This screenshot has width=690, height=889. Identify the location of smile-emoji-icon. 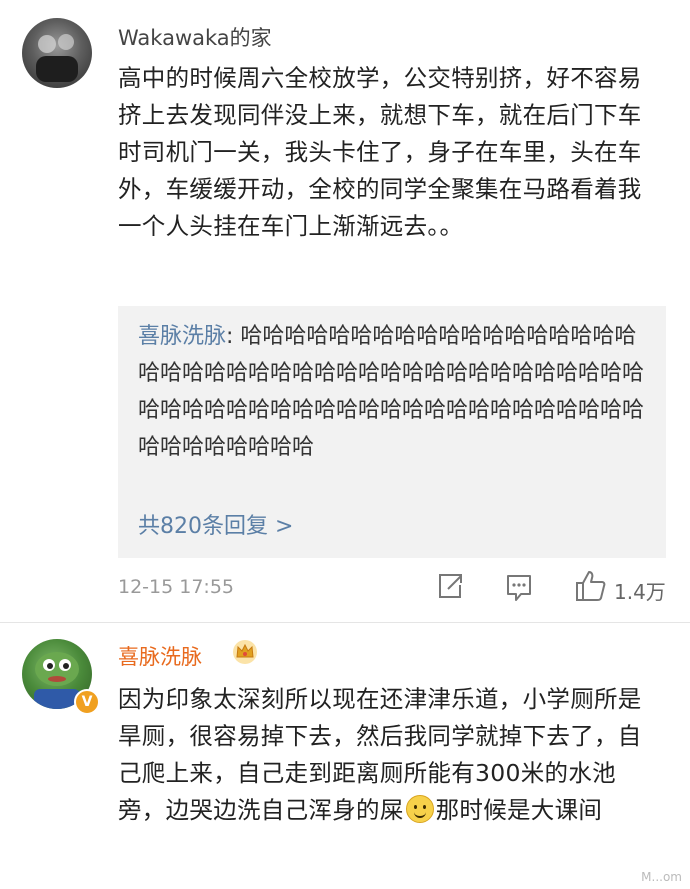
(419, 809).